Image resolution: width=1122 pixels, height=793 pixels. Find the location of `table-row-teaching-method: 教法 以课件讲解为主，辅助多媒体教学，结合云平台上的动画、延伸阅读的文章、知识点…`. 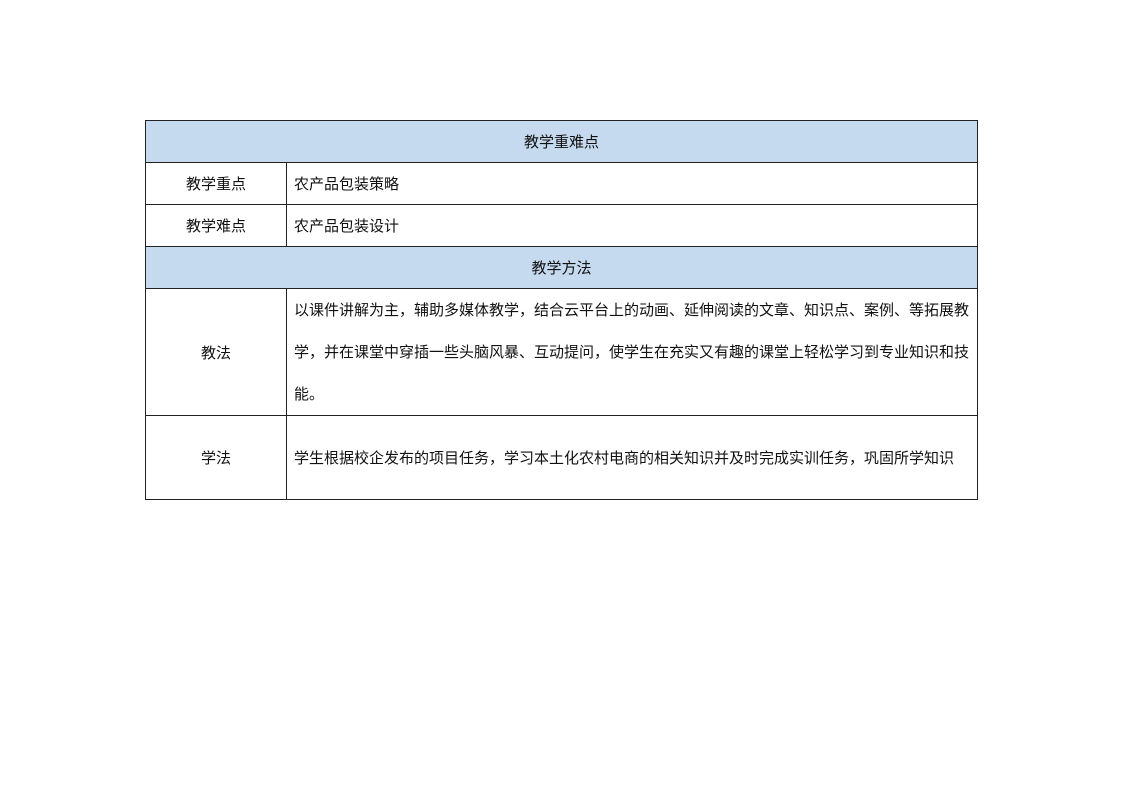

table-row-teaching-method: 教法 以课件讲解为主，辅助多媒体教学，结合云平台上的动画、延伸阅读的文章、知识点… is located at coordinates (562, 352).